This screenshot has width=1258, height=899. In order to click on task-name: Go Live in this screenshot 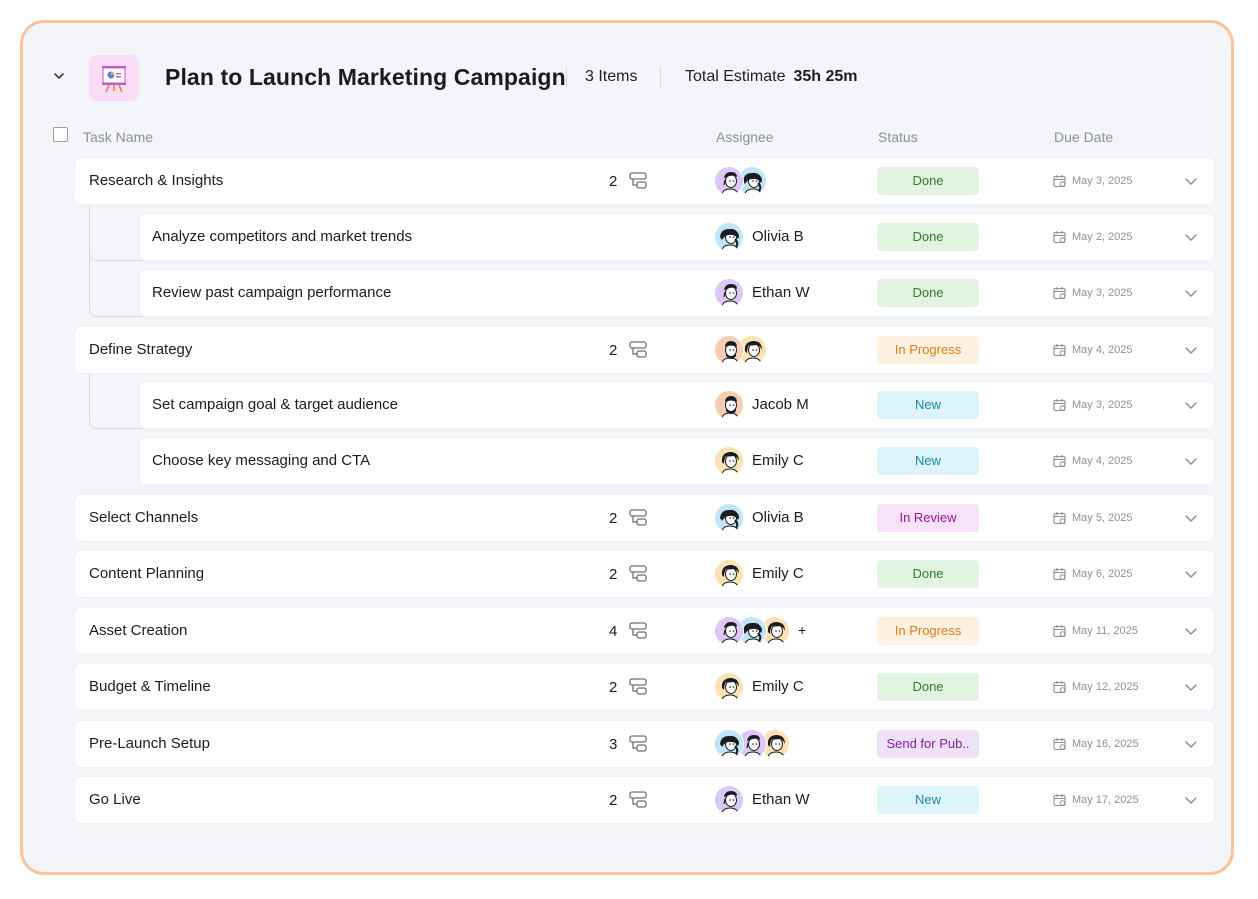, I will do `click(115, 799)`.